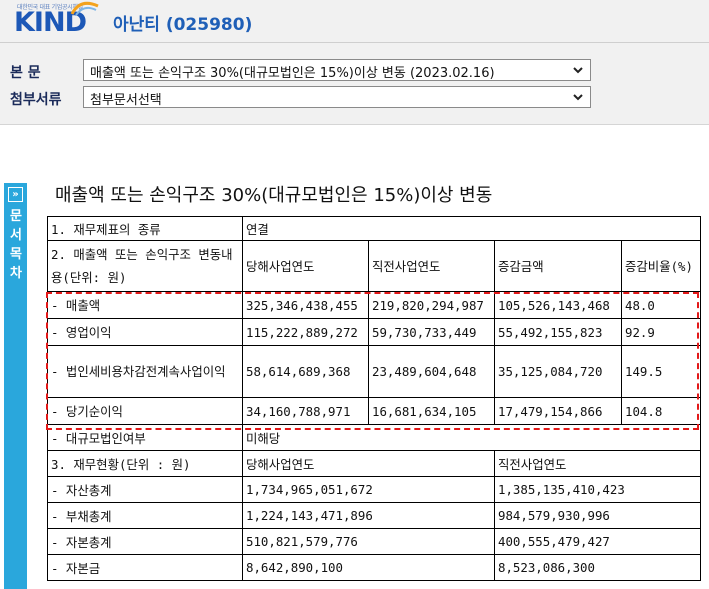  Describe the element at coordinates (368, 541) in the screenshot. I see `table-cell-value: 510,821,579,776` at that location.